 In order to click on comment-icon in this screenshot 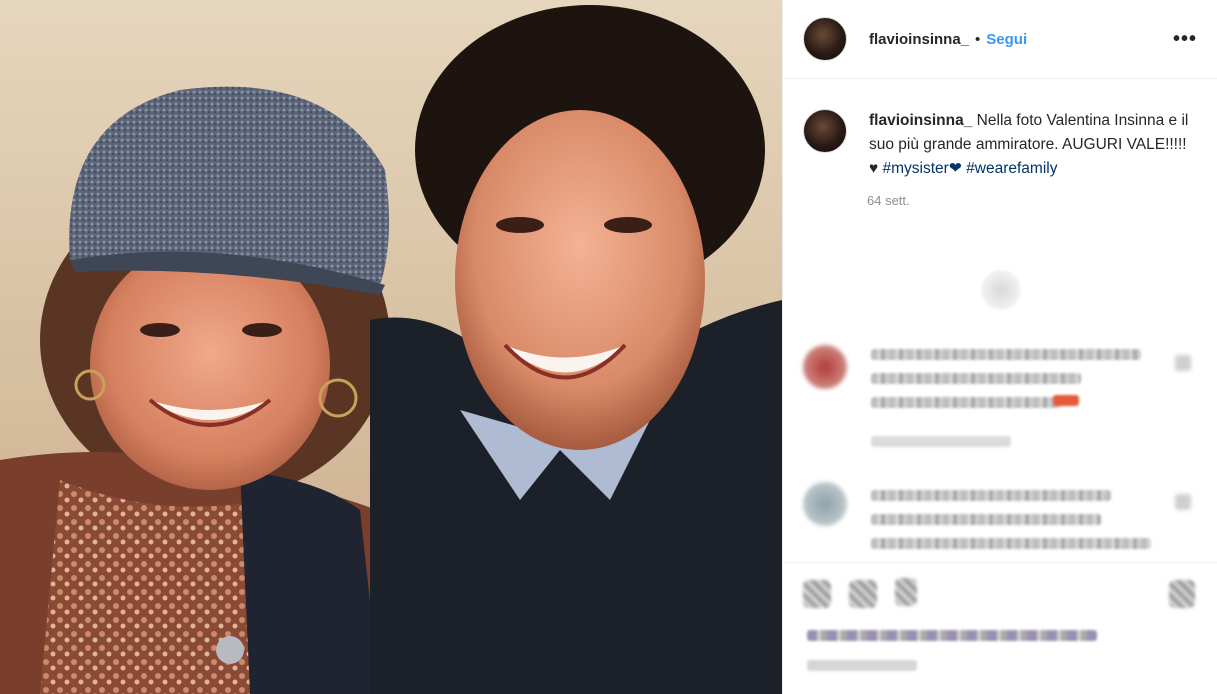, I will do `click(863, 594)`.